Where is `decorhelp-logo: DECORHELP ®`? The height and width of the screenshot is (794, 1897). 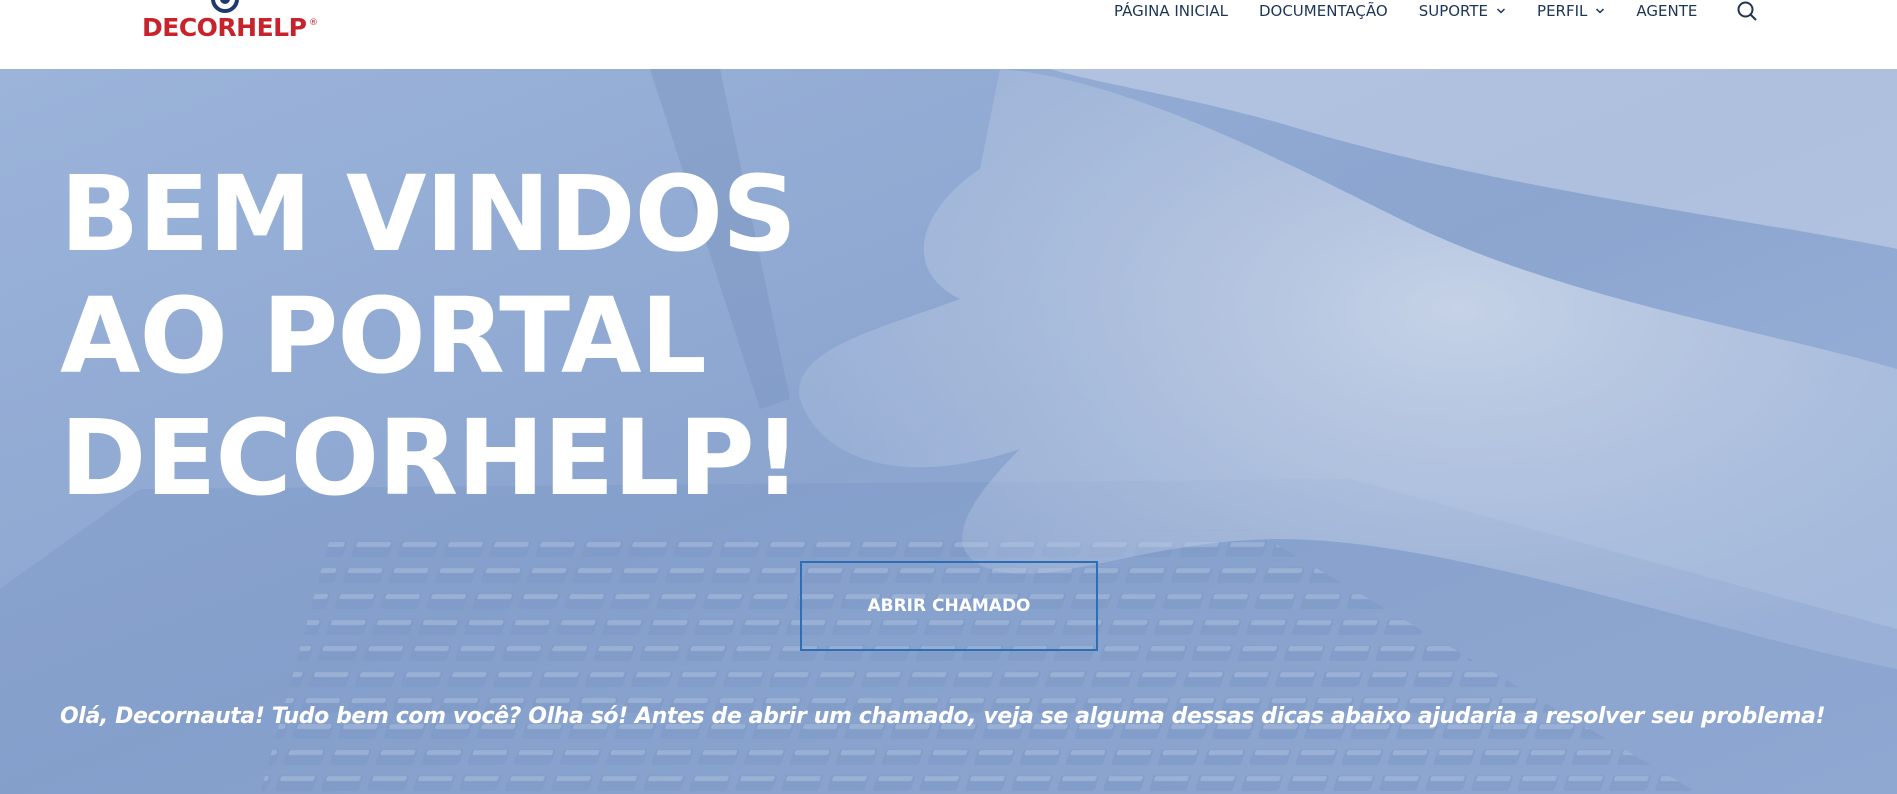 decorhelp-logo: DECORHELP ® is located at coordinates (232, 23).